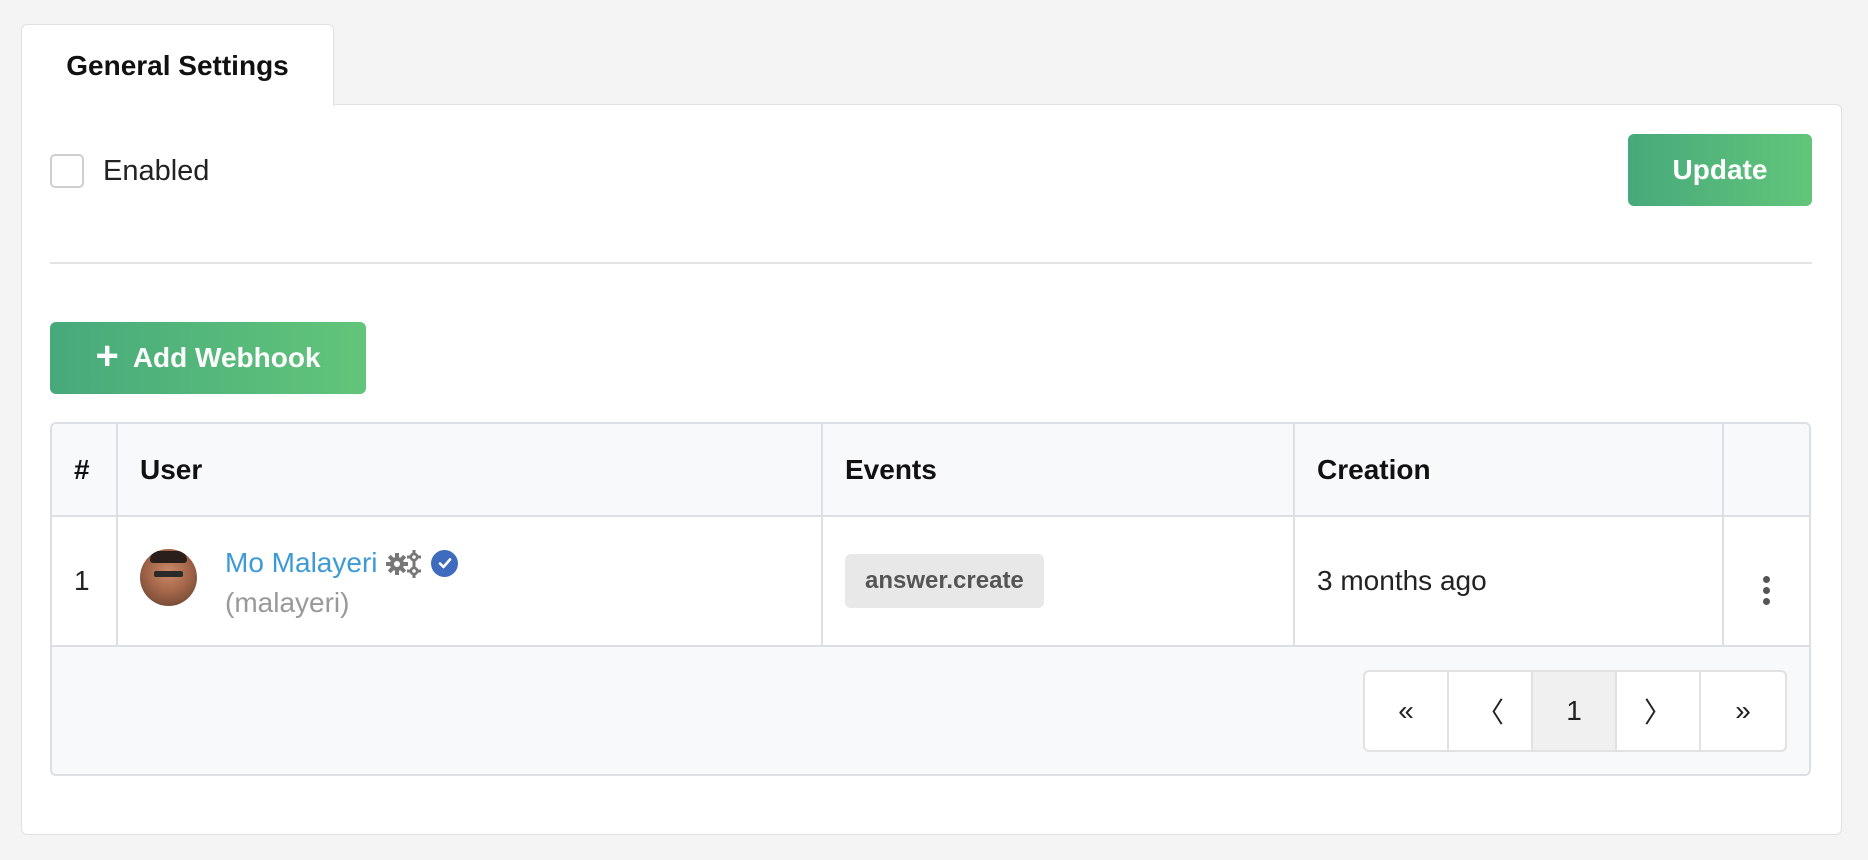 This screenshot has width=1868, height=860. I want to click on creation-cell: 3 months ago, so click(1509, 581).